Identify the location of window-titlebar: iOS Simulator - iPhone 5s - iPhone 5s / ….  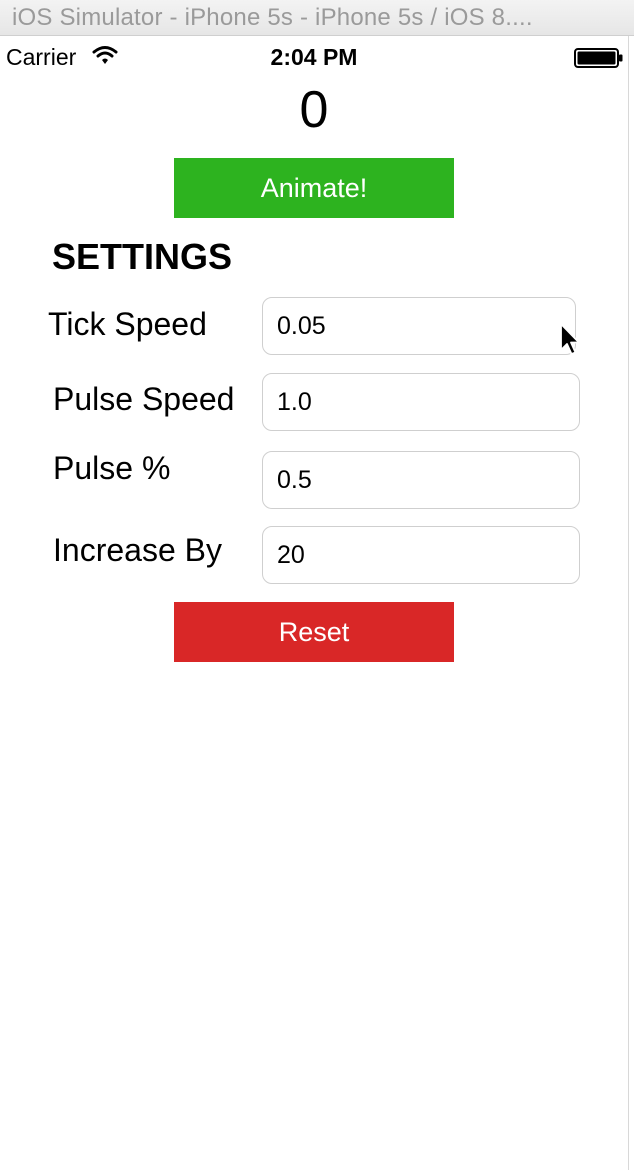
(317, 18).